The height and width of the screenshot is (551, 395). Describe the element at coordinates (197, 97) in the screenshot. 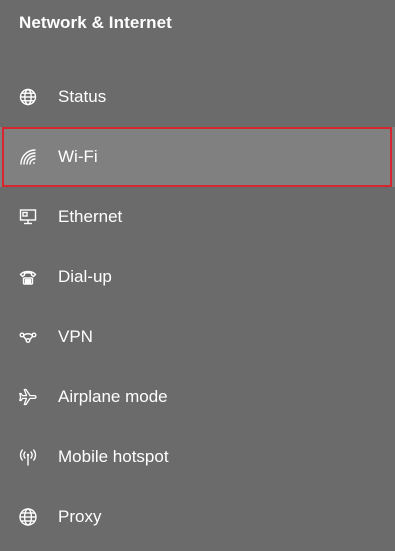

I see `sidebar-item-status: Status` at that location.